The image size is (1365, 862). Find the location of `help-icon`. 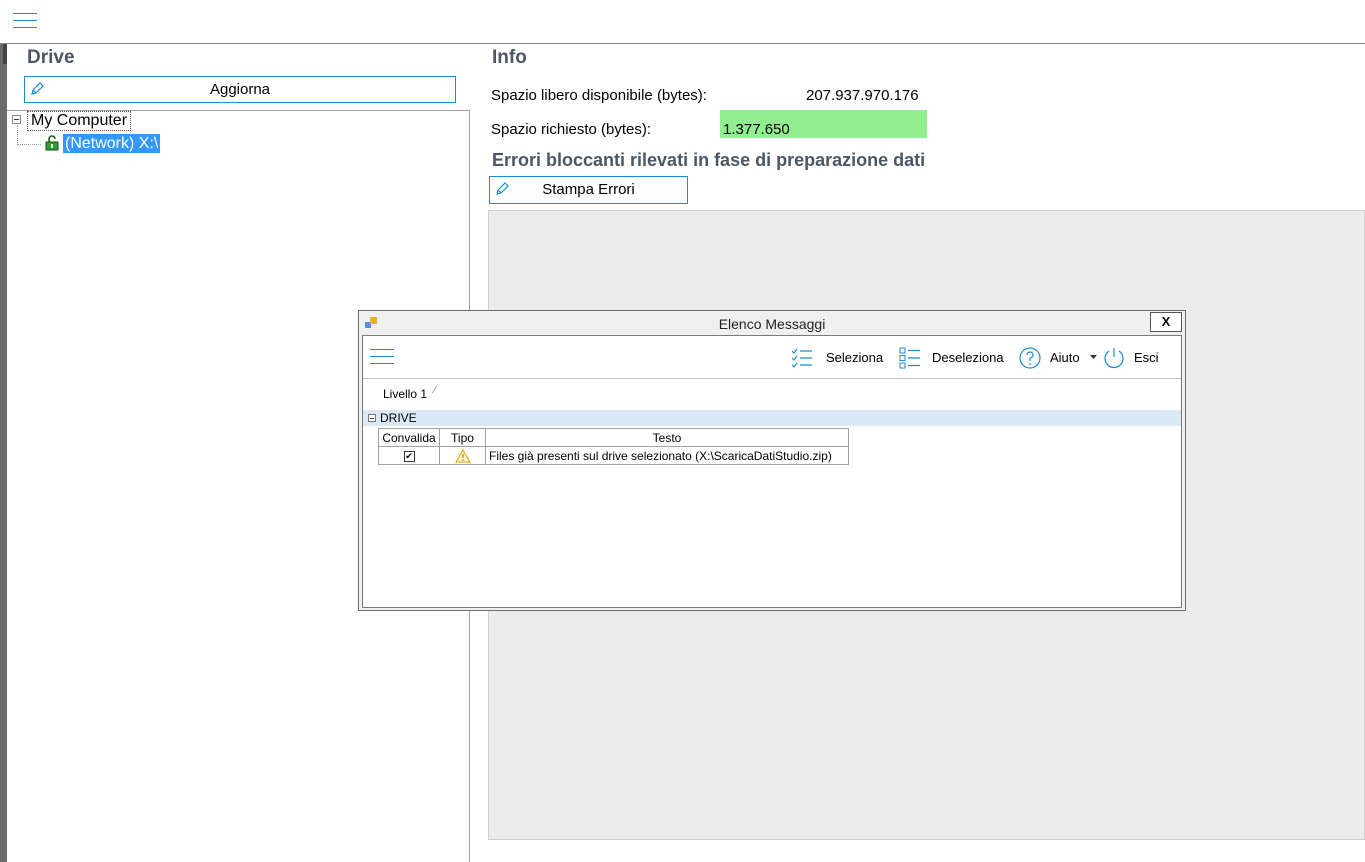

help-icon is located at coordinates (1030, 358).